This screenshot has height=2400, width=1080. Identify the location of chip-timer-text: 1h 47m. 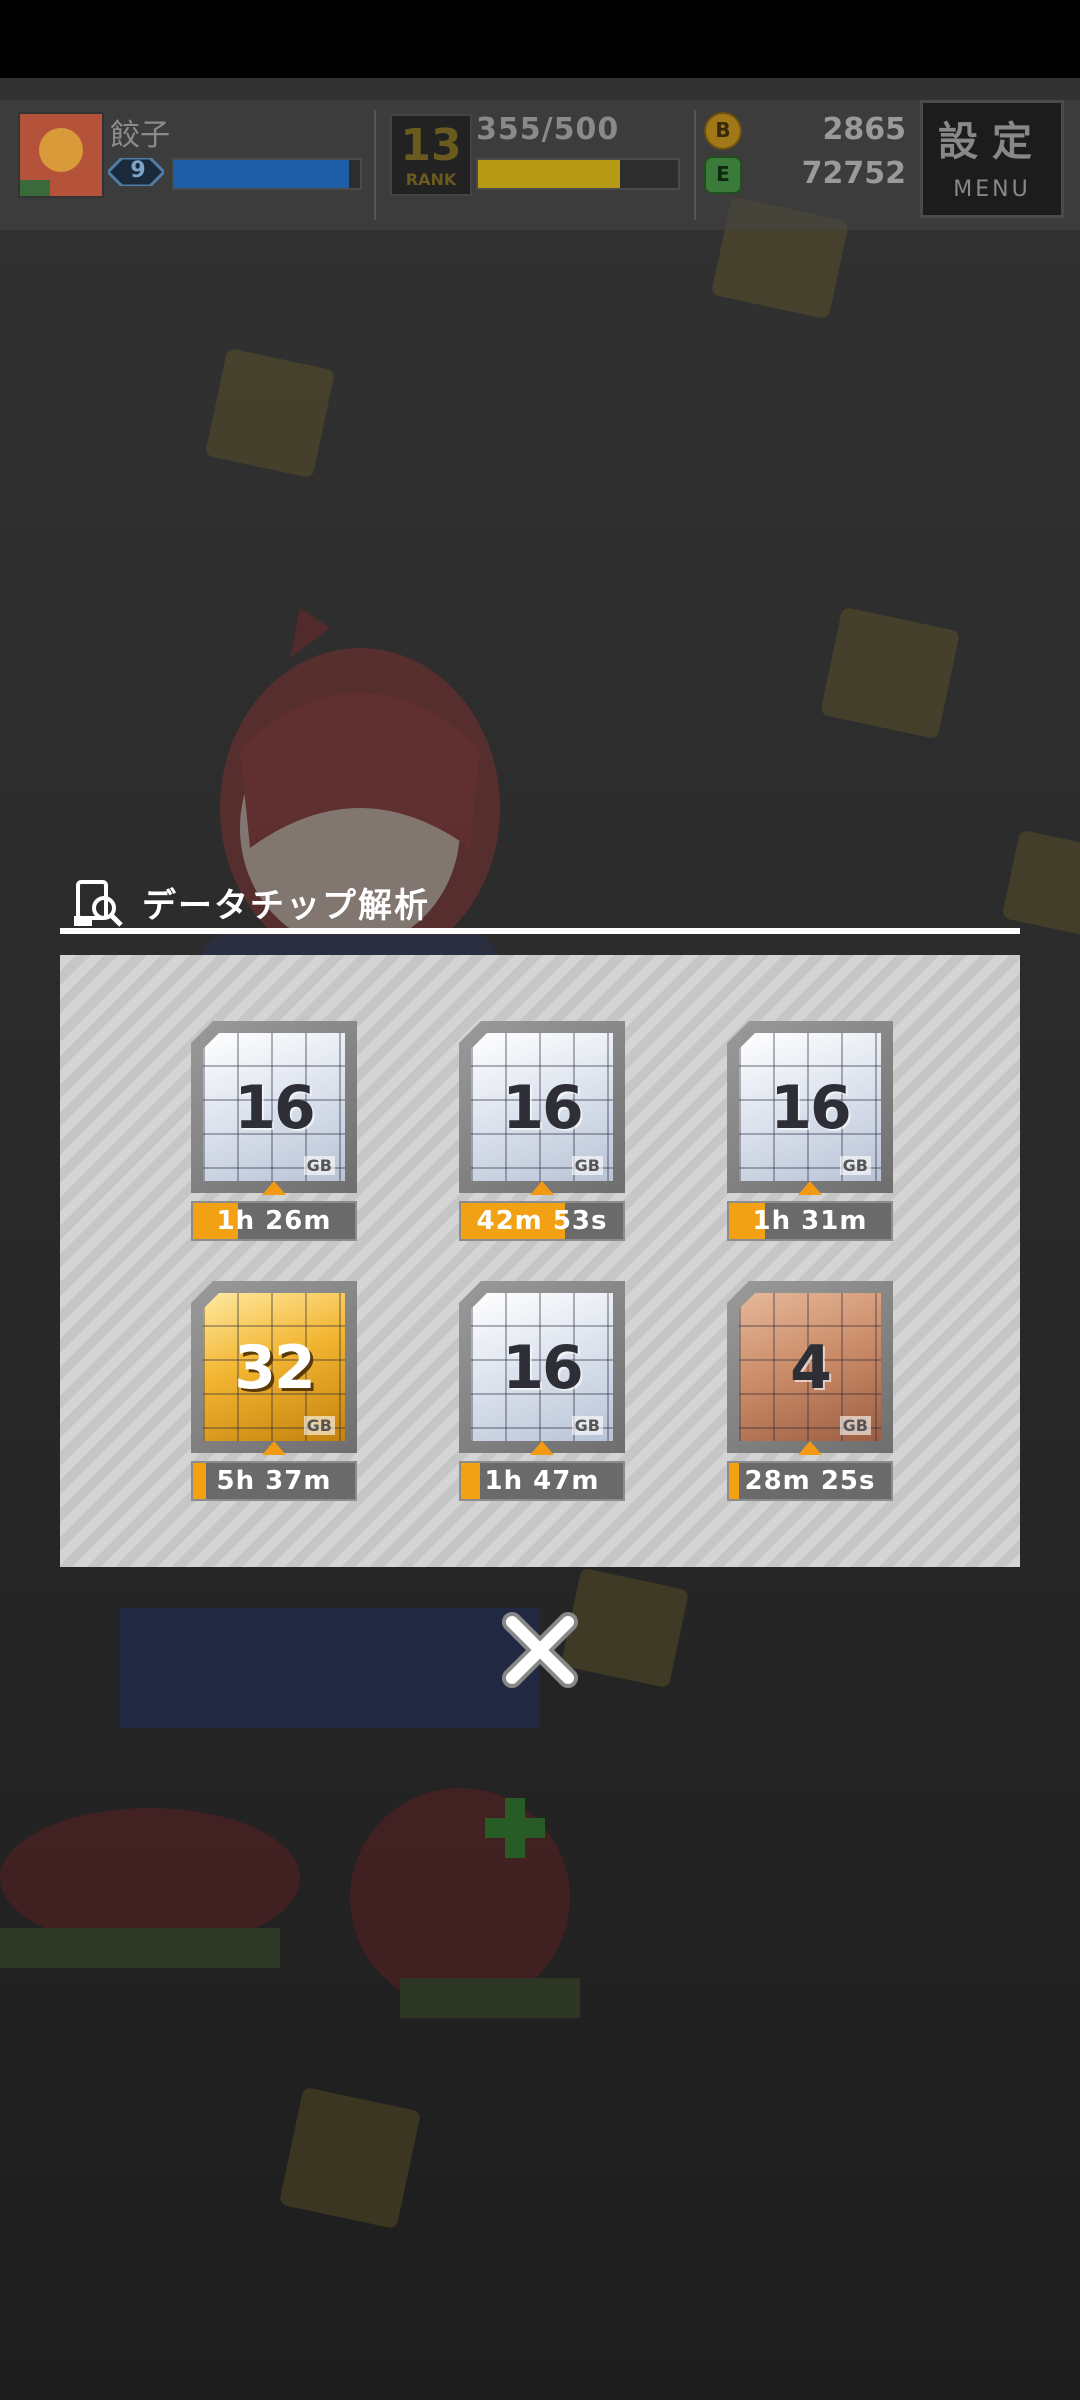
(542, 1481).